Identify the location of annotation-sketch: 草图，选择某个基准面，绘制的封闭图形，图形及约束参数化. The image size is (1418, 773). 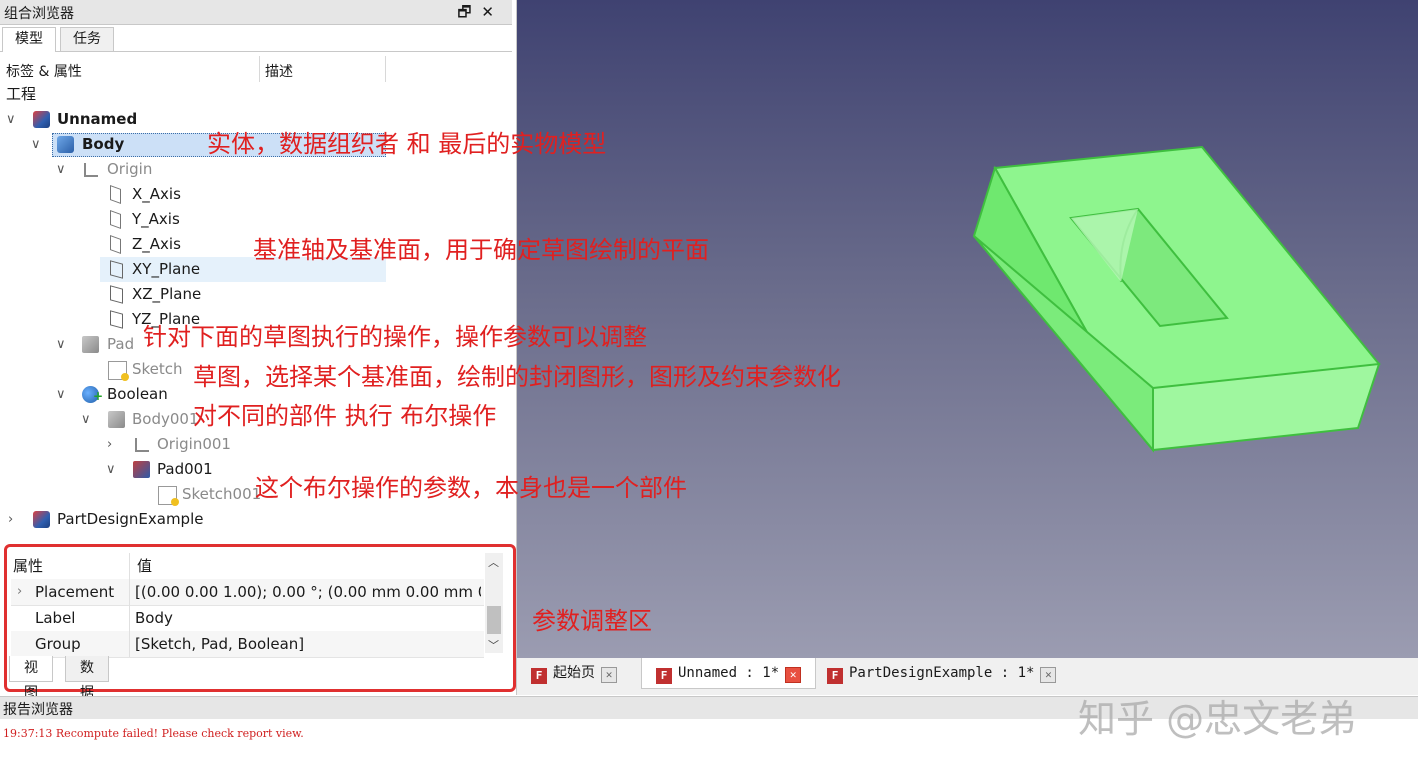
(517, 377).